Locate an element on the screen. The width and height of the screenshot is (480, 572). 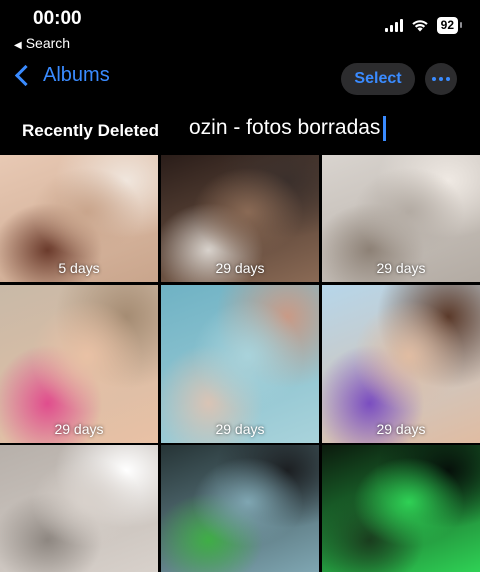
wifi-icon is located at coordinates (419, 26).